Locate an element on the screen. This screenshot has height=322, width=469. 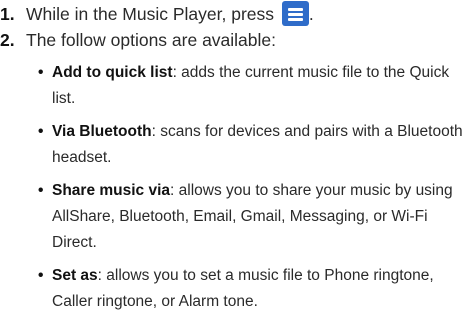
menu-key-icon is located at coordinates (295, 13).